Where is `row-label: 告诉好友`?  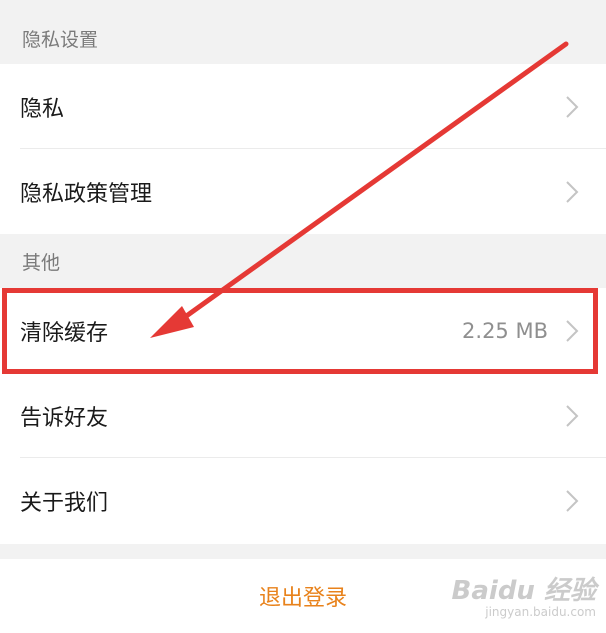
row-label: 告诉好友 is located at coordinates (64, 418).